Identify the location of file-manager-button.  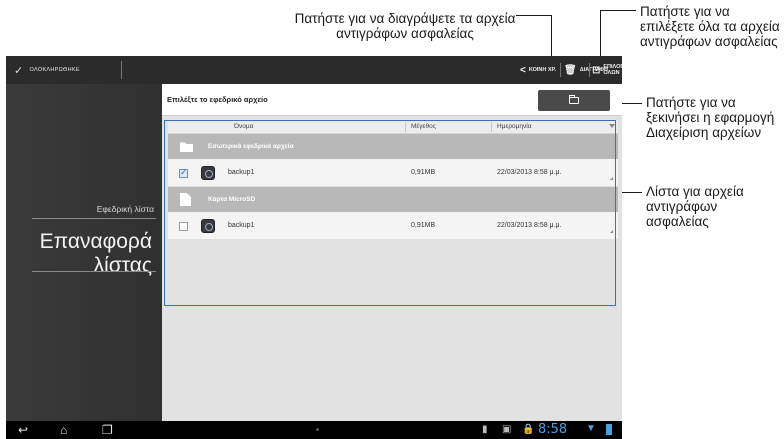
(574, 100).